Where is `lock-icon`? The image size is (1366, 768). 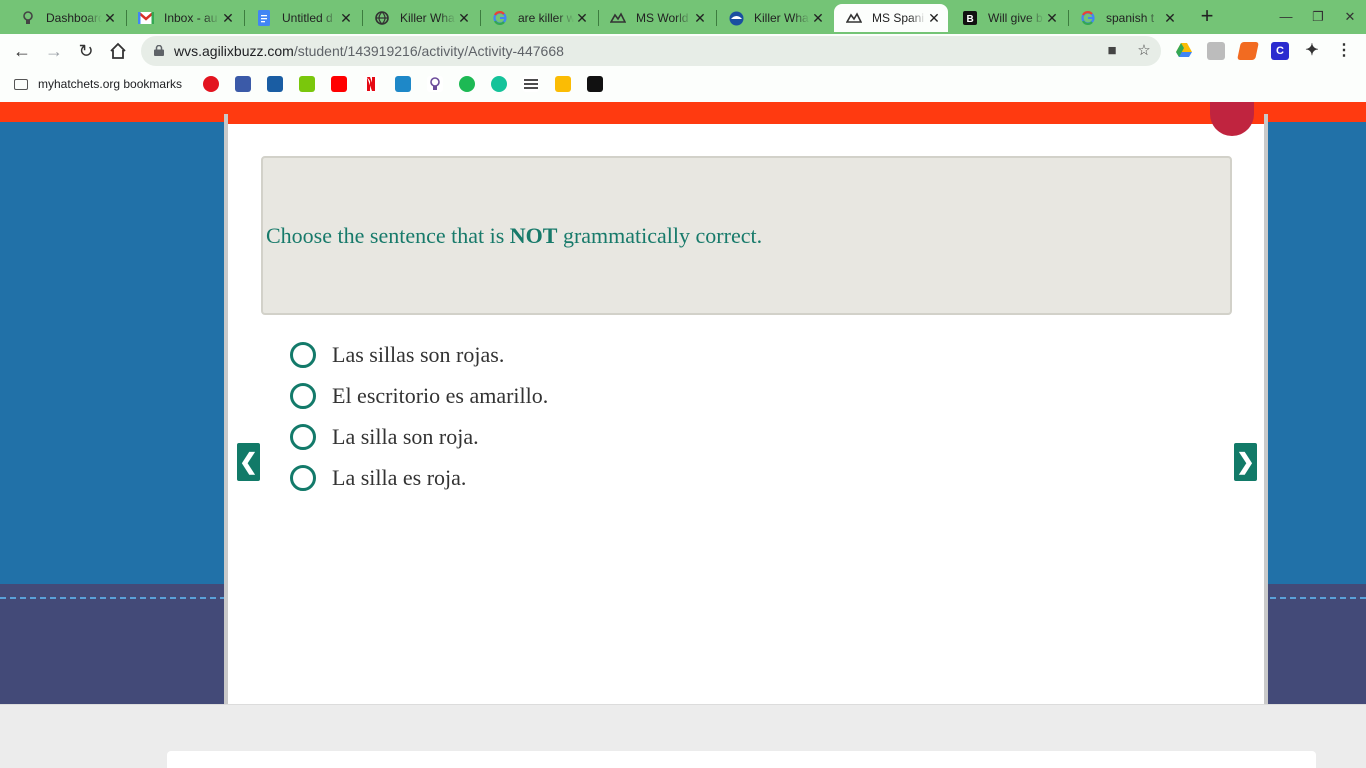
lock-icon is located at coordinates (159, 50).